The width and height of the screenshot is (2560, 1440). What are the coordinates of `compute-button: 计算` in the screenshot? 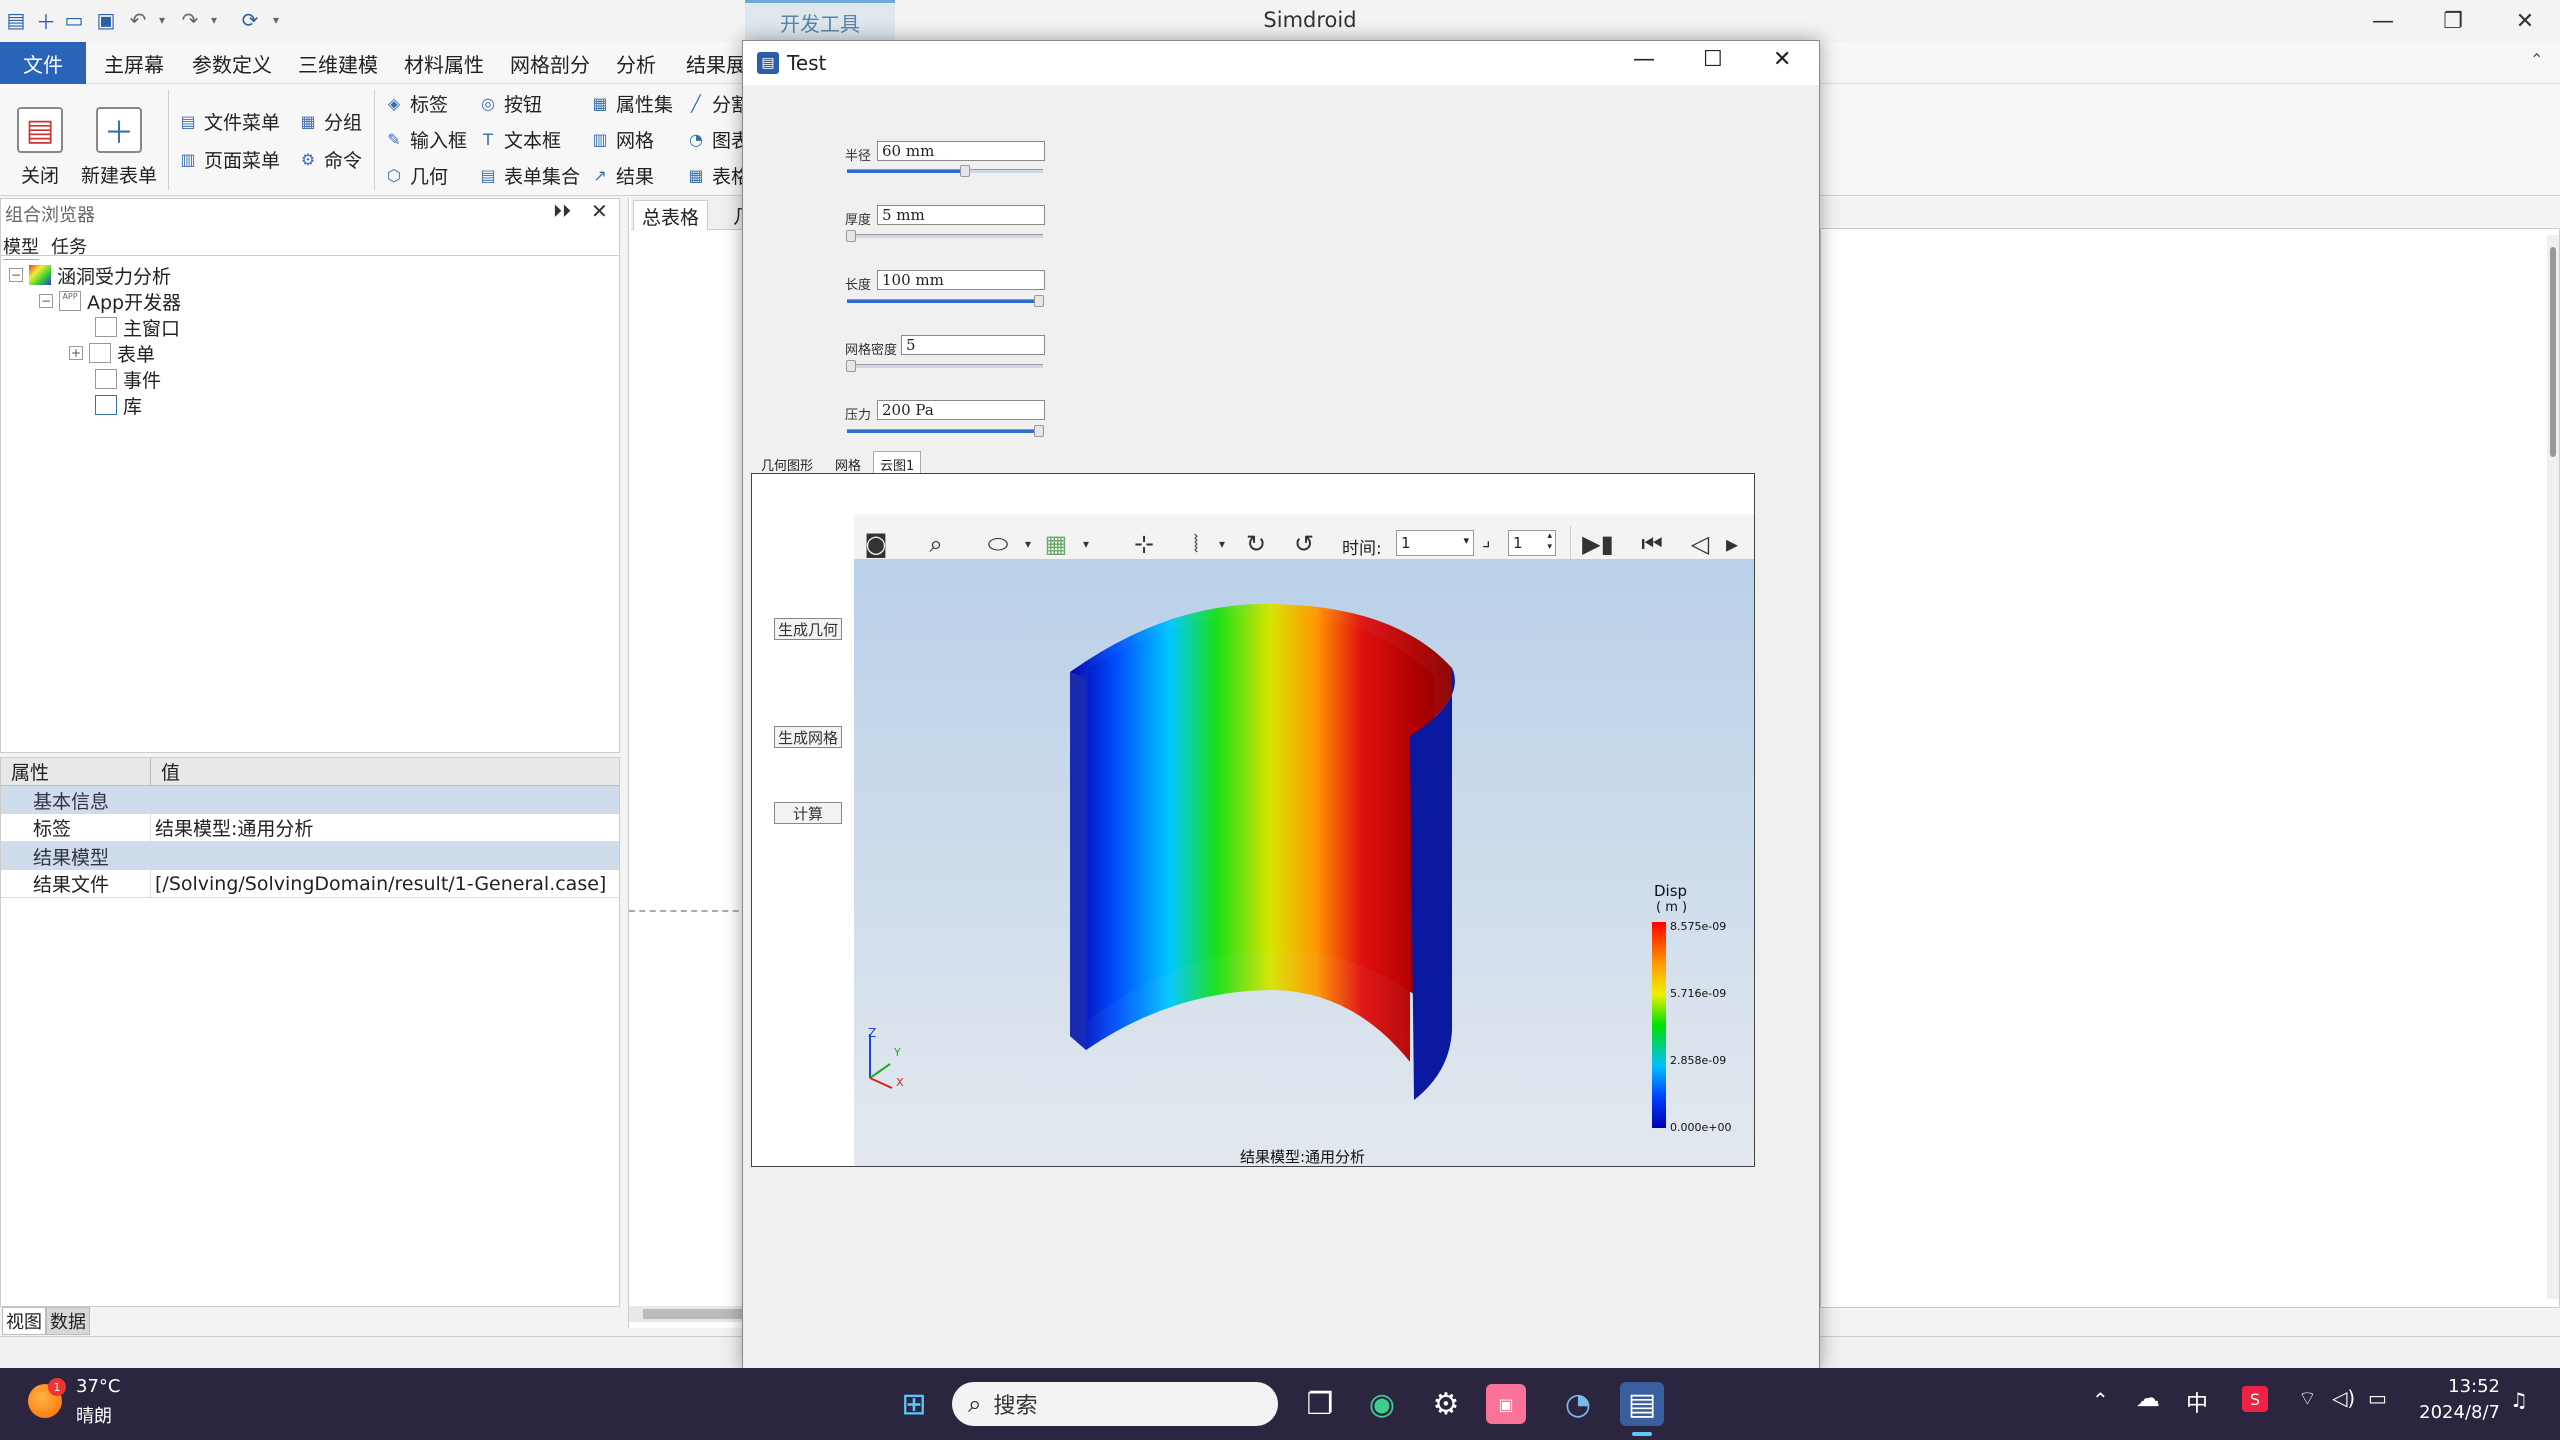 It's located at (808, 813).